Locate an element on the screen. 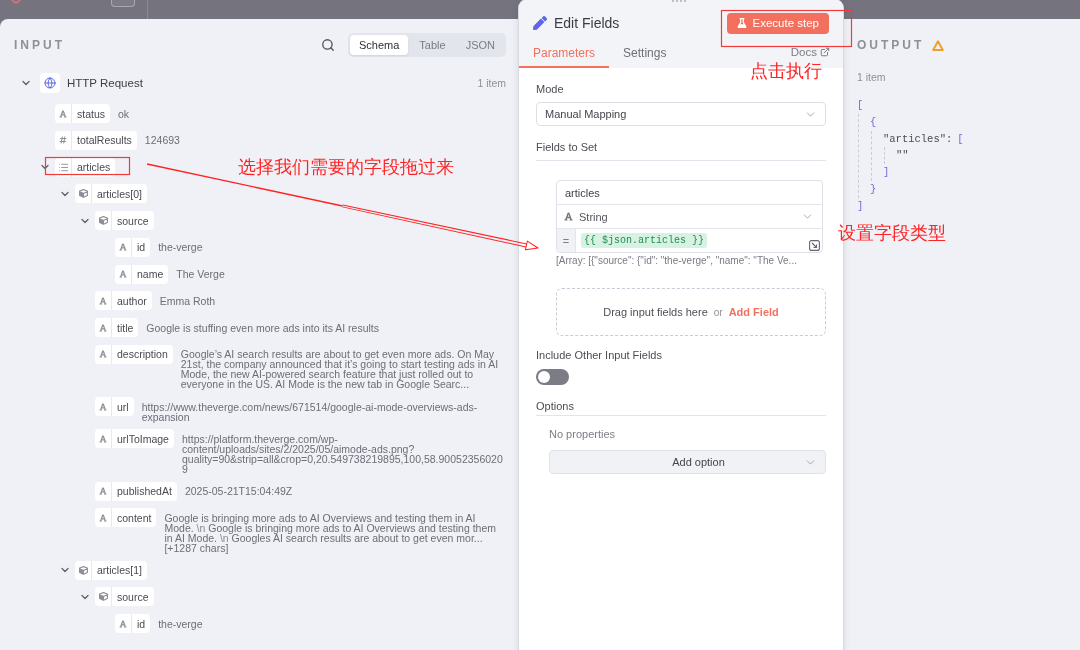 Image resolution: width=1080 pixels, height=650 pixels. field-label: Mode is located at coordinates (550, 89).